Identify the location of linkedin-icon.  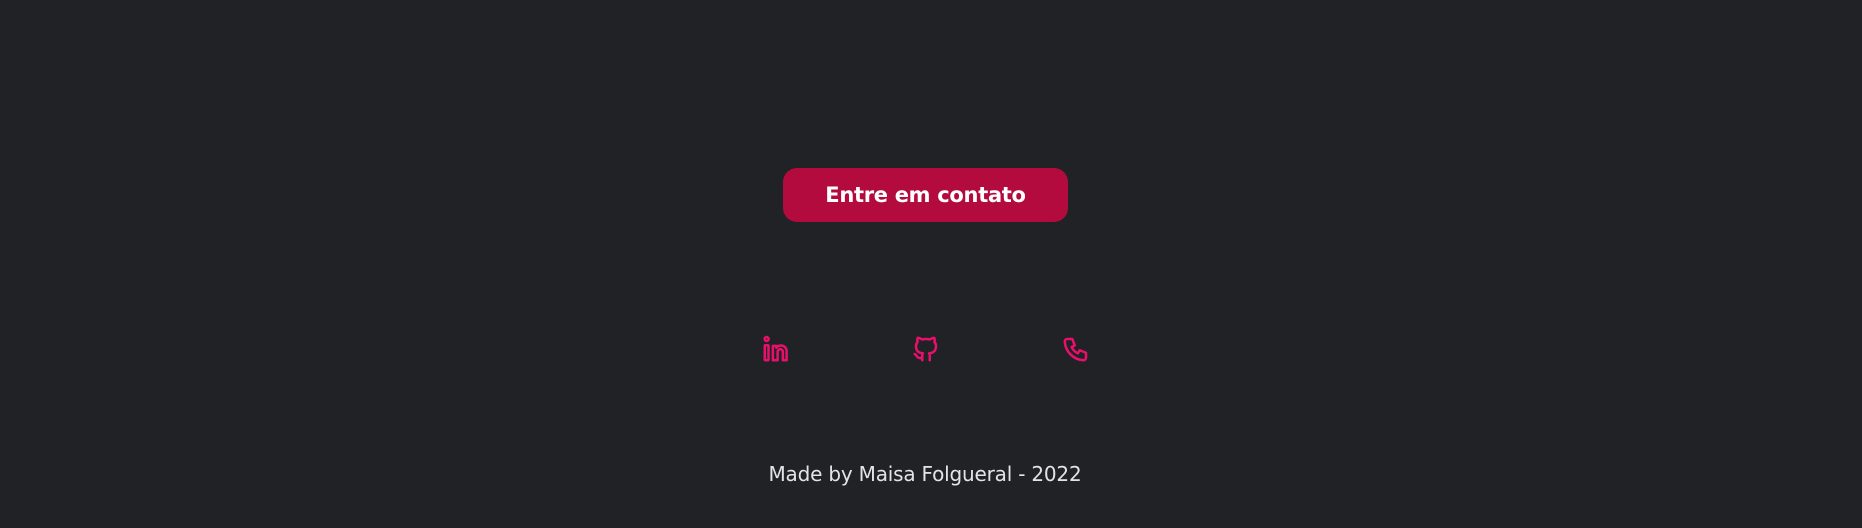
(775, 348).